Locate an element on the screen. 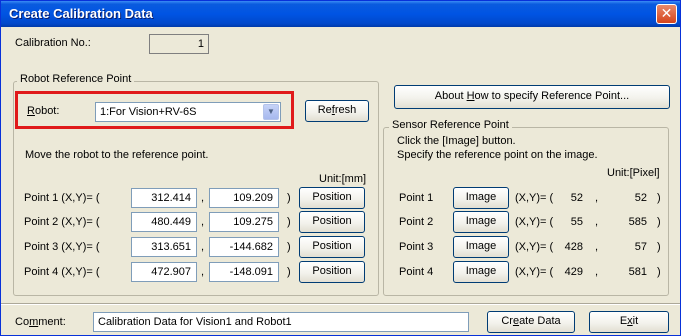  title-bar: Create Calibration Data ✕ is located at coordinates (340, 14).